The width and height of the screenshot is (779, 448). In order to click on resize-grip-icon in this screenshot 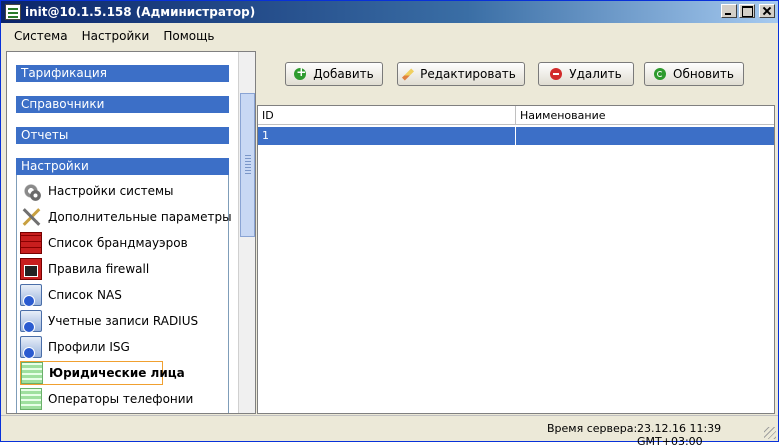, I will do `click(770, 433)`.